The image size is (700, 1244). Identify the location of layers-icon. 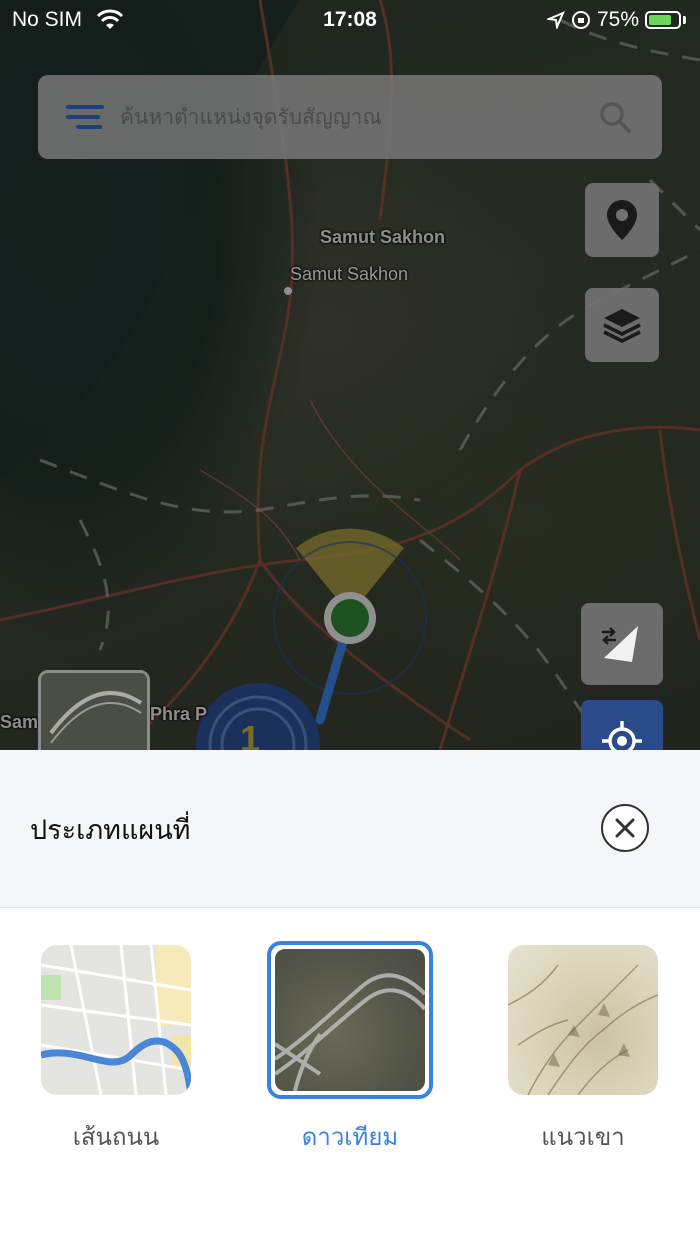
(622, 326).